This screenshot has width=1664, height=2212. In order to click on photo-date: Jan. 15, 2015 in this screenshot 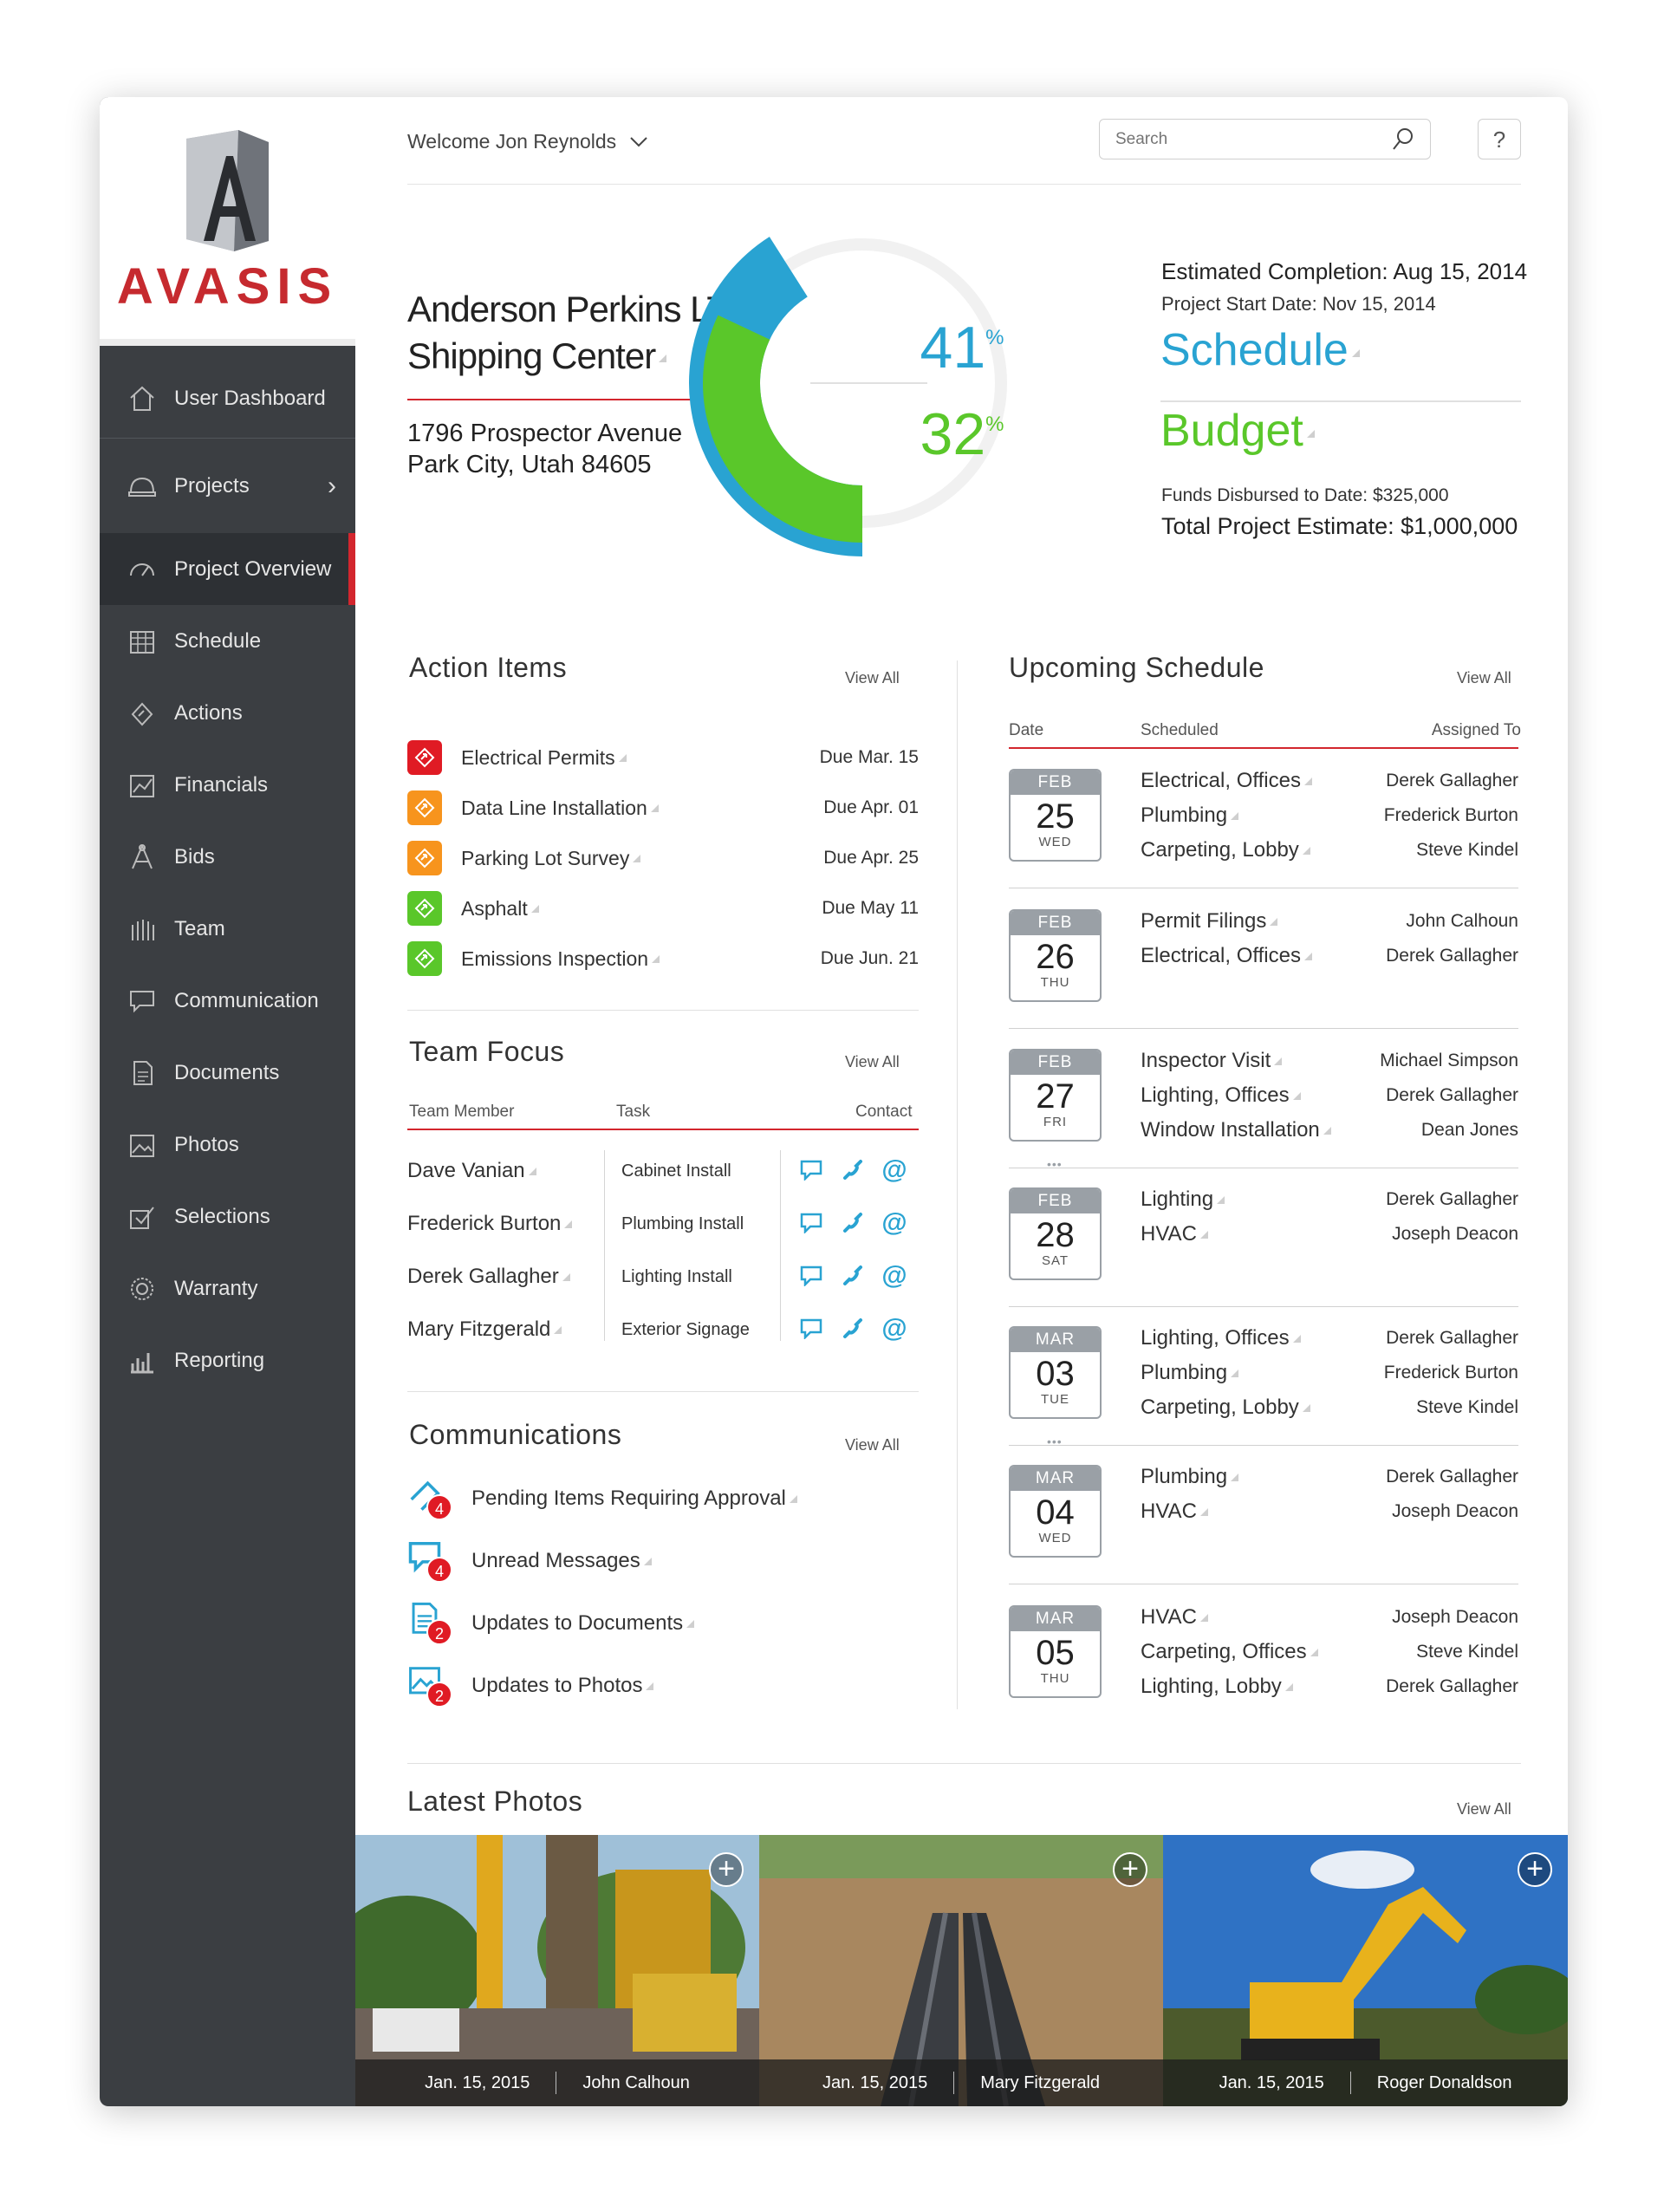, I will do `click(1271, 2082)`.